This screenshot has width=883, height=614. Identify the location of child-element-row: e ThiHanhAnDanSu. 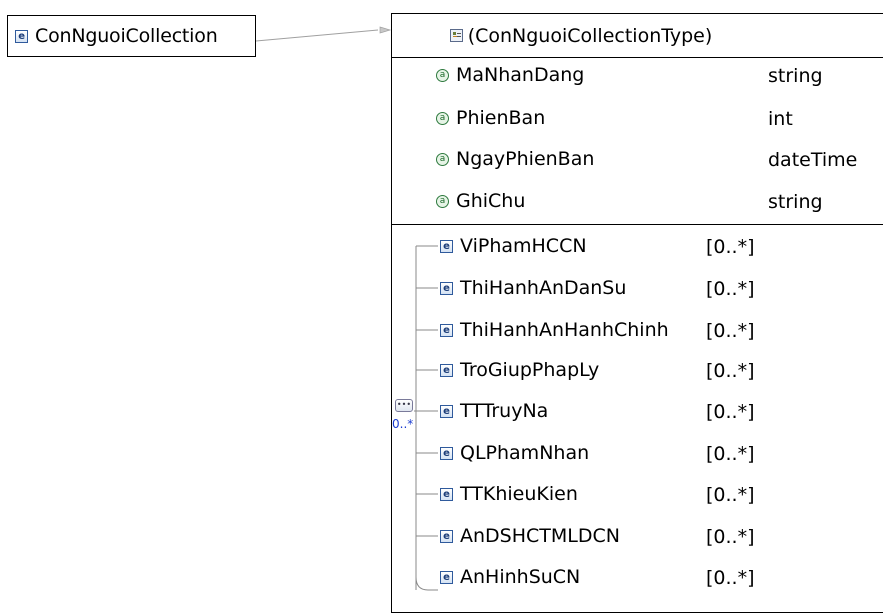
(533, 288).